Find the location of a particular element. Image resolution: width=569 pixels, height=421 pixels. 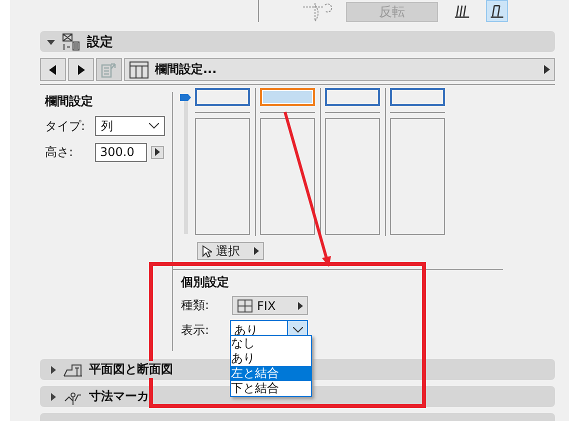

select-button: 選択 is located at coordinates (230, 251).